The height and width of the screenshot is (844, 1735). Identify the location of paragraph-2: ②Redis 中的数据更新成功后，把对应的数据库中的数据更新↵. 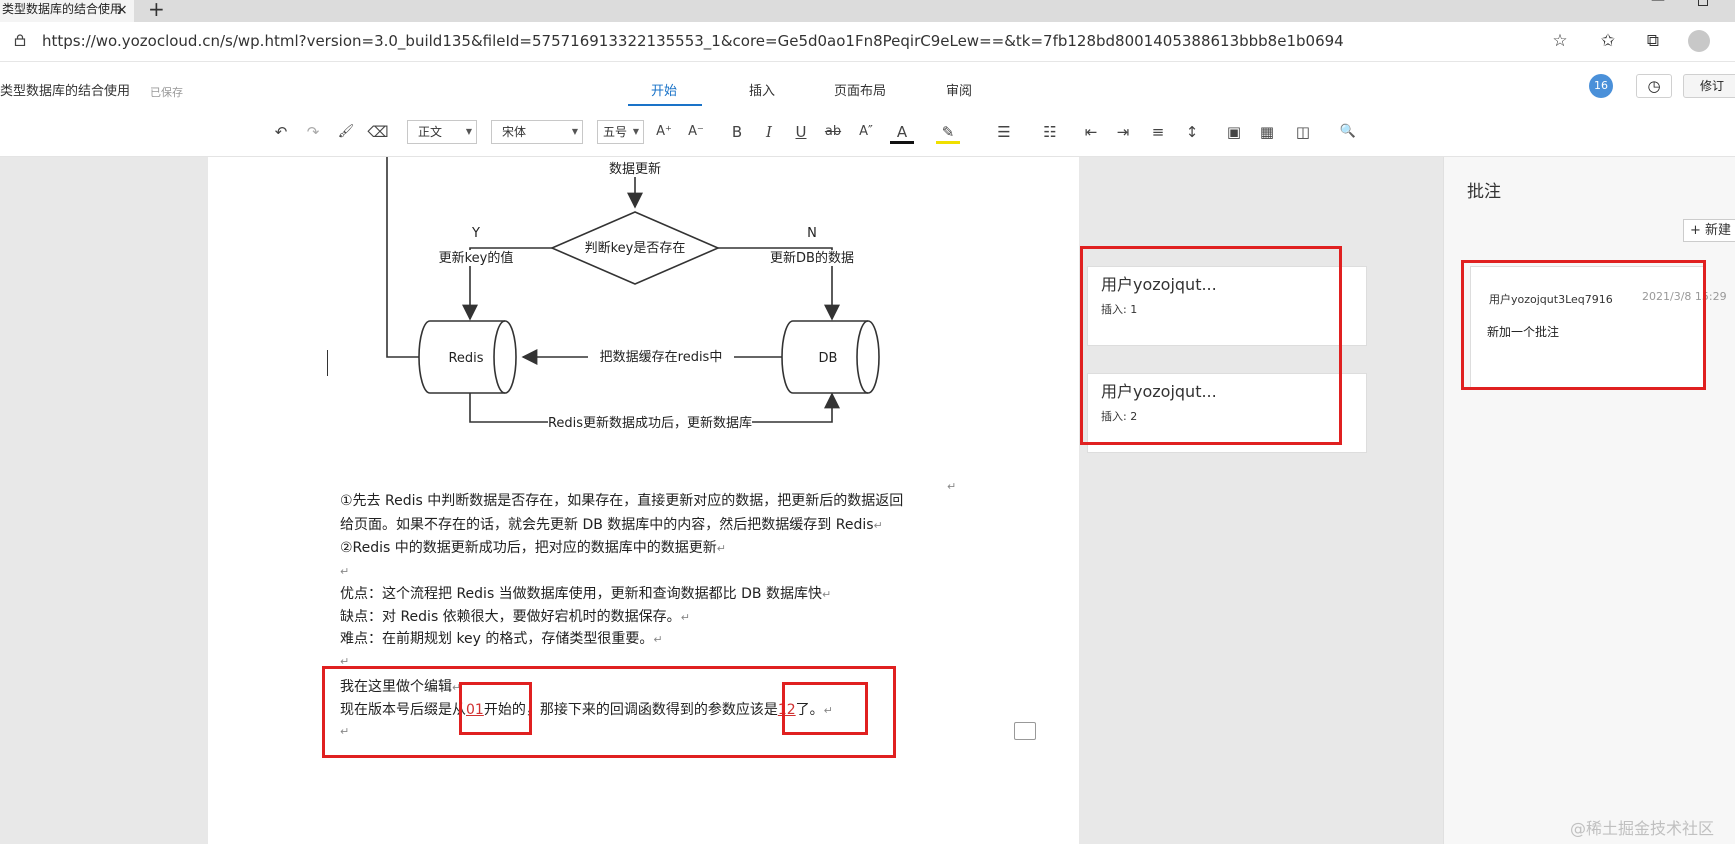
(533, 548).